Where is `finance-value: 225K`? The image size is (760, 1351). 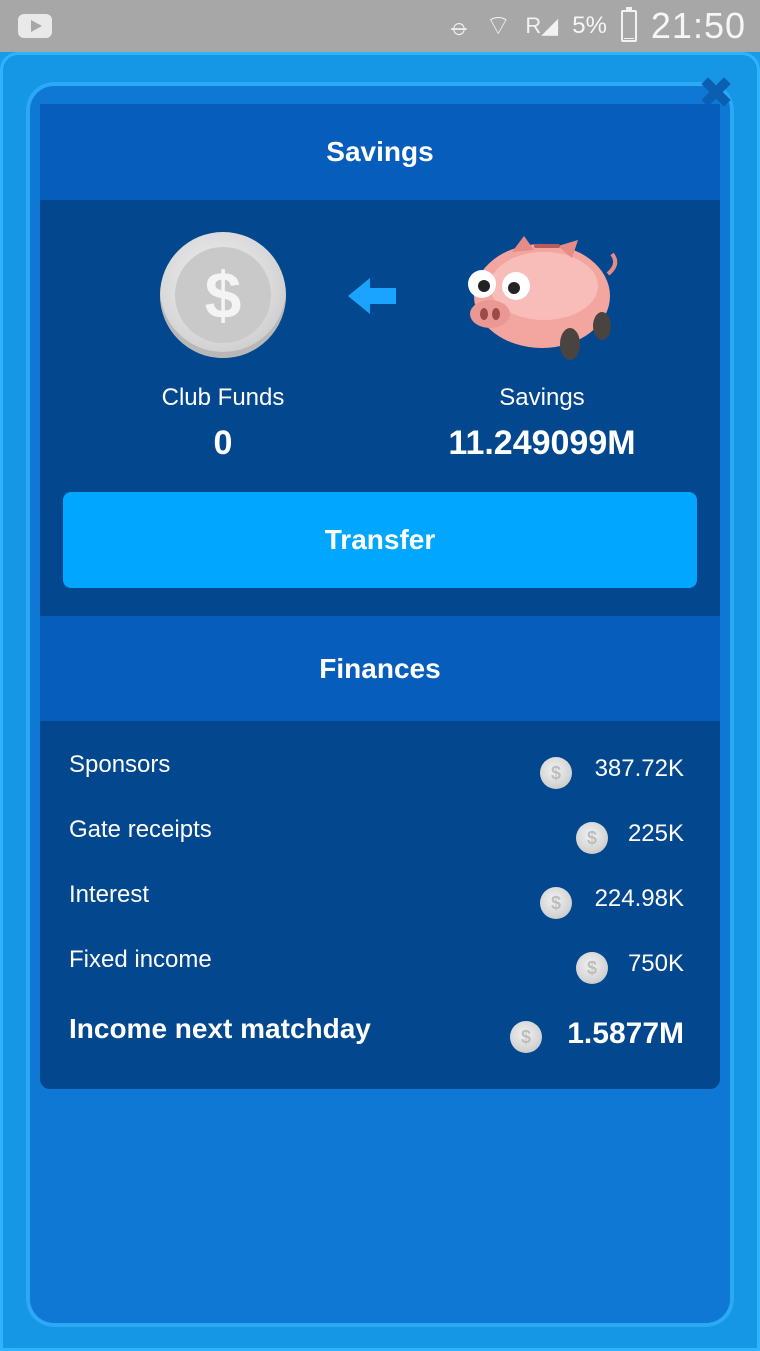 finance-value: 225K is located at coordinates (655, 833).